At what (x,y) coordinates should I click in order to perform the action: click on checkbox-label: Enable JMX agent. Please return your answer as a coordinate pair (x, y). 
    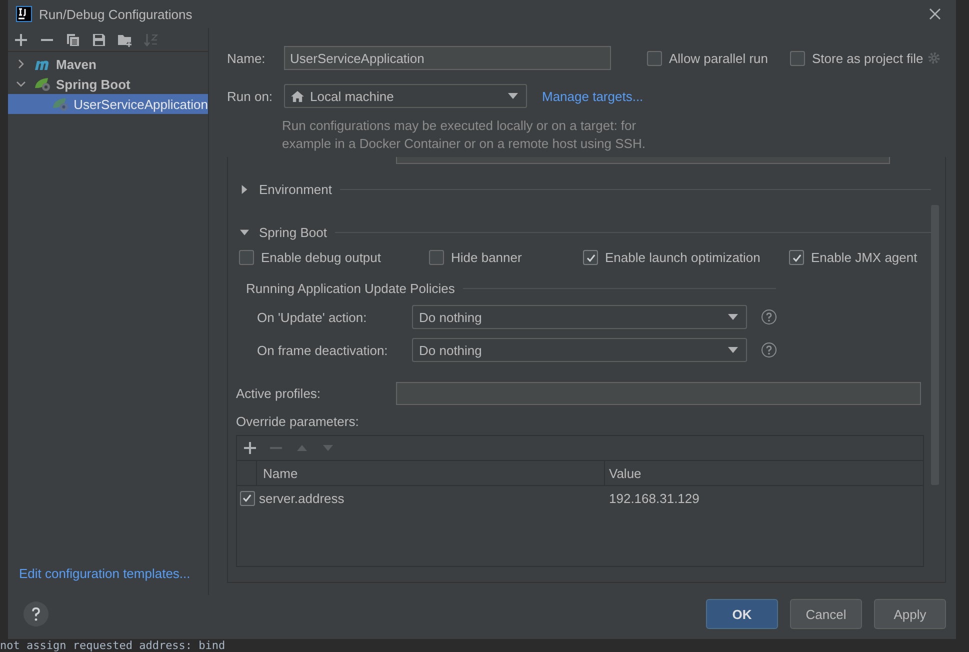
    Looking at the image, I should click on (864, 257).